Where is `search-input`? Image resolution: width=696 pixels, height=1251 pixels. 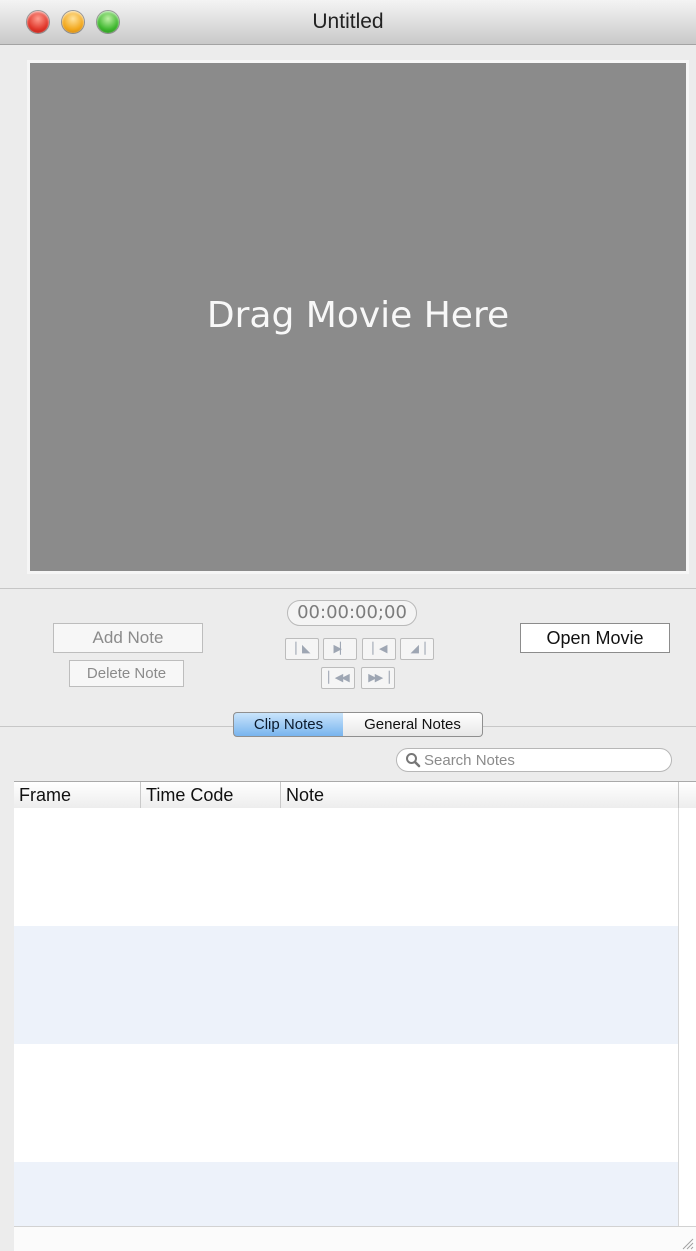
search-input is located at coordinates (539, 760).